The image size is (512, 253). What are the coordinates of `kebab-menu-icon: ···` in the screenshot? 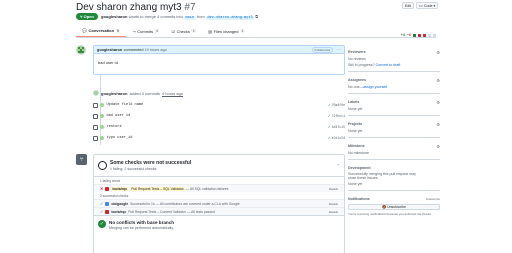 It's located at (339, 49).